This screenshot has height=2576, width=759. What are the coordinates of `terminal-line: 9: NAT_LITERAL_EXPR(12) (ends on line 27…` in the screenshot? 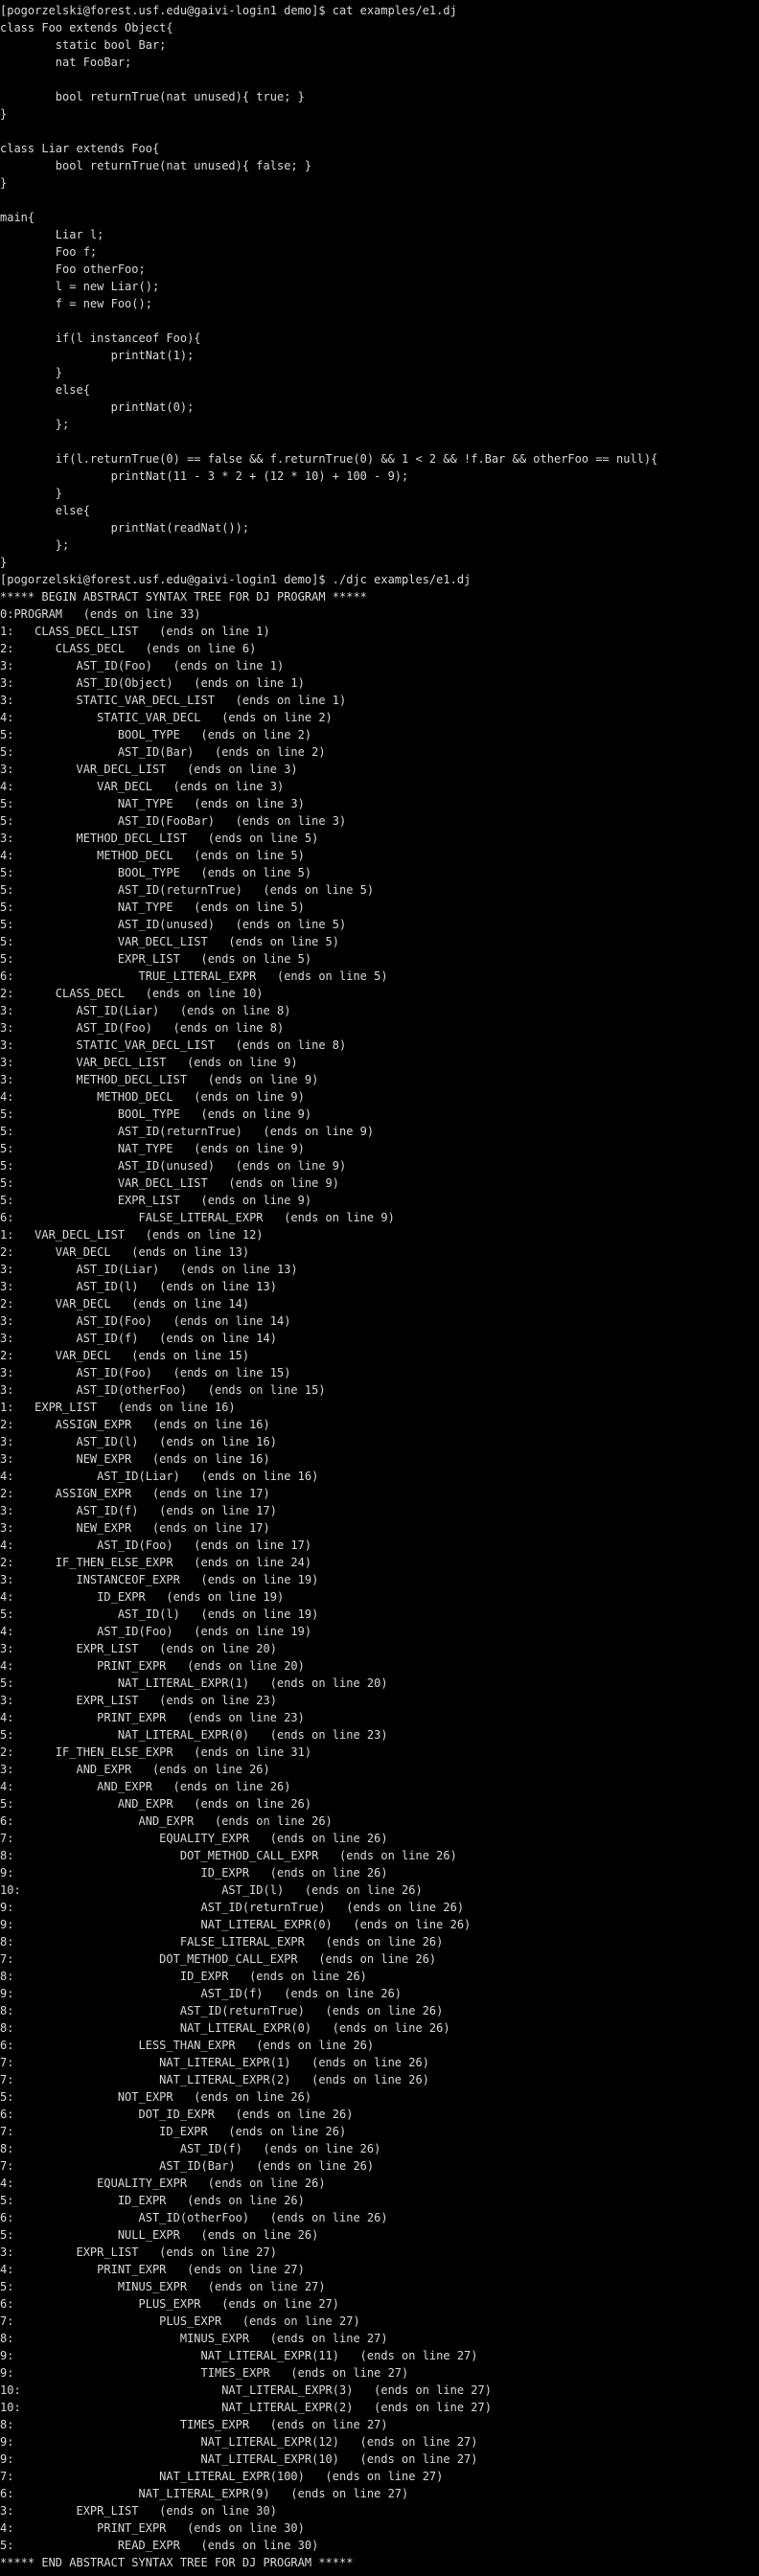 It's located at (239, 2442).